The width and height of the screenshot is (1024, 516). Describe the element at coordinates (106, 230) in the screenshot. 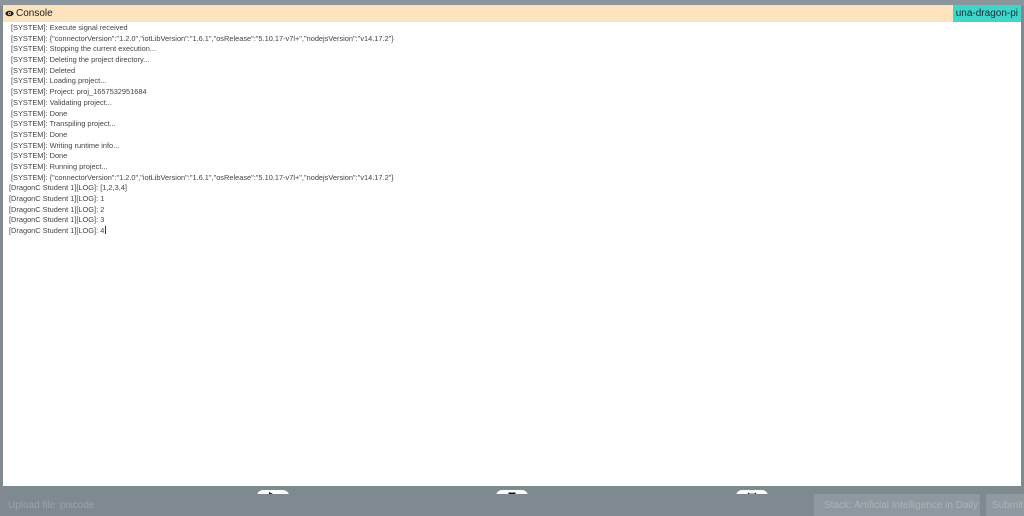

I see `text-cursor` at that location.